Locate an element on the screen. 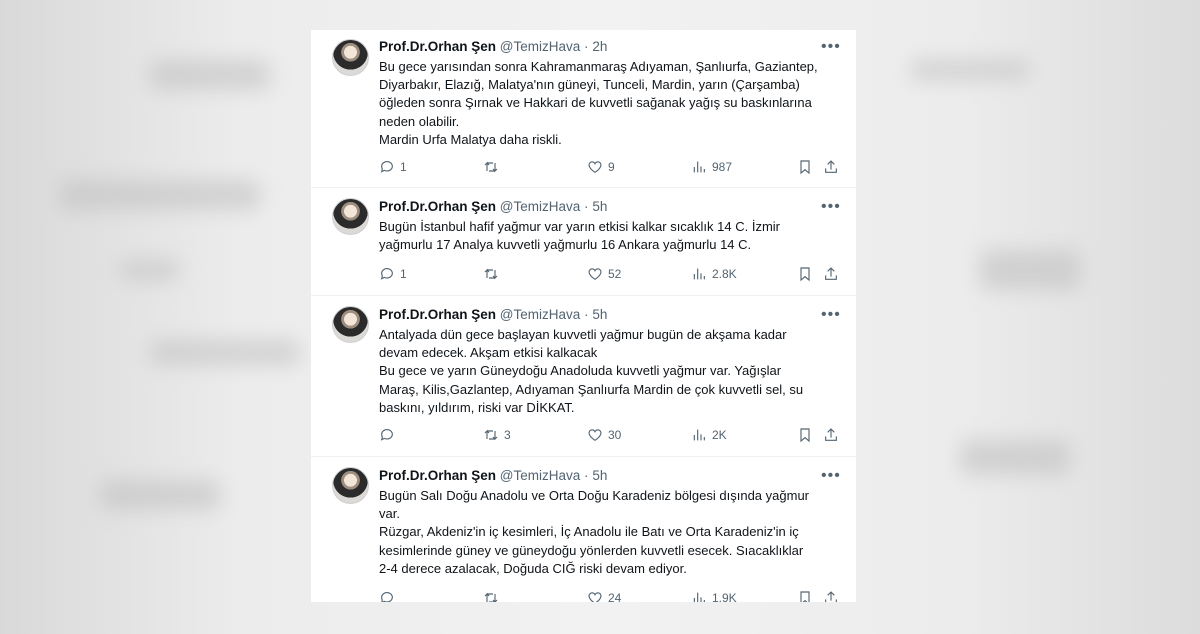 This screenshot has height=634, width=1200. tweet-time: 2h is located at coordinates (599, 46).